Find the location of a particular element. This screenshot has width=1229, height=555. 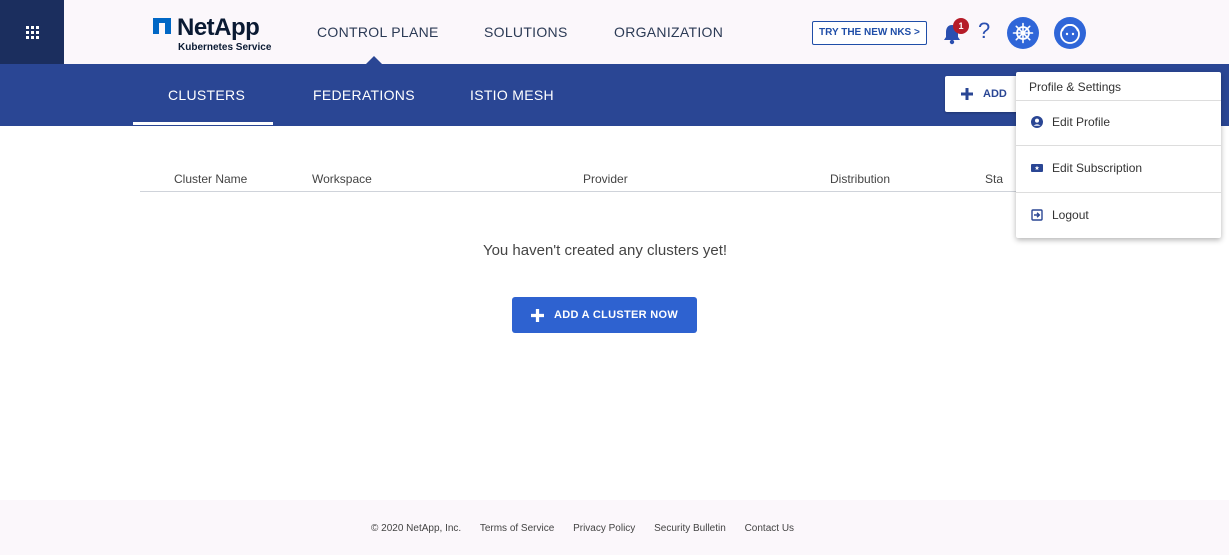

tab-clusters: CLUSTERS is located at coordinates (206, 95).